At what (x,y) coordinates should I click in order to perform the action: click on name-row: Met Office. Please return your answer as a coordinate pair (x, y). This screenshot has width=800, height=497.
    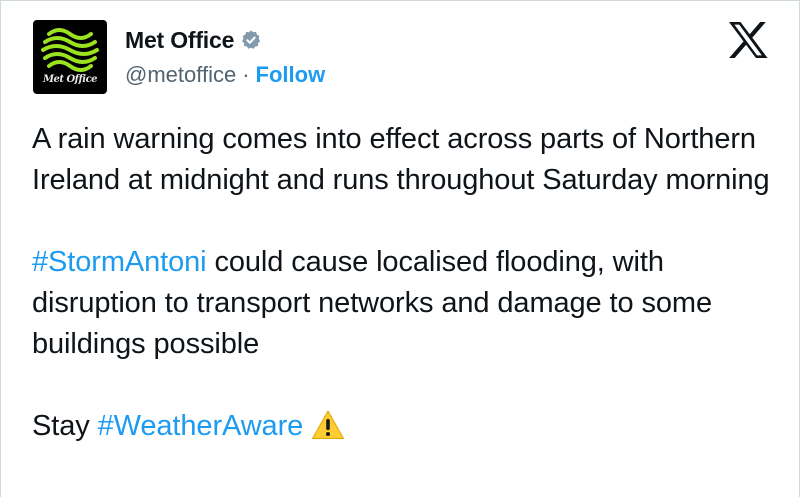
    Looking at the image, I should click on (225, 40).